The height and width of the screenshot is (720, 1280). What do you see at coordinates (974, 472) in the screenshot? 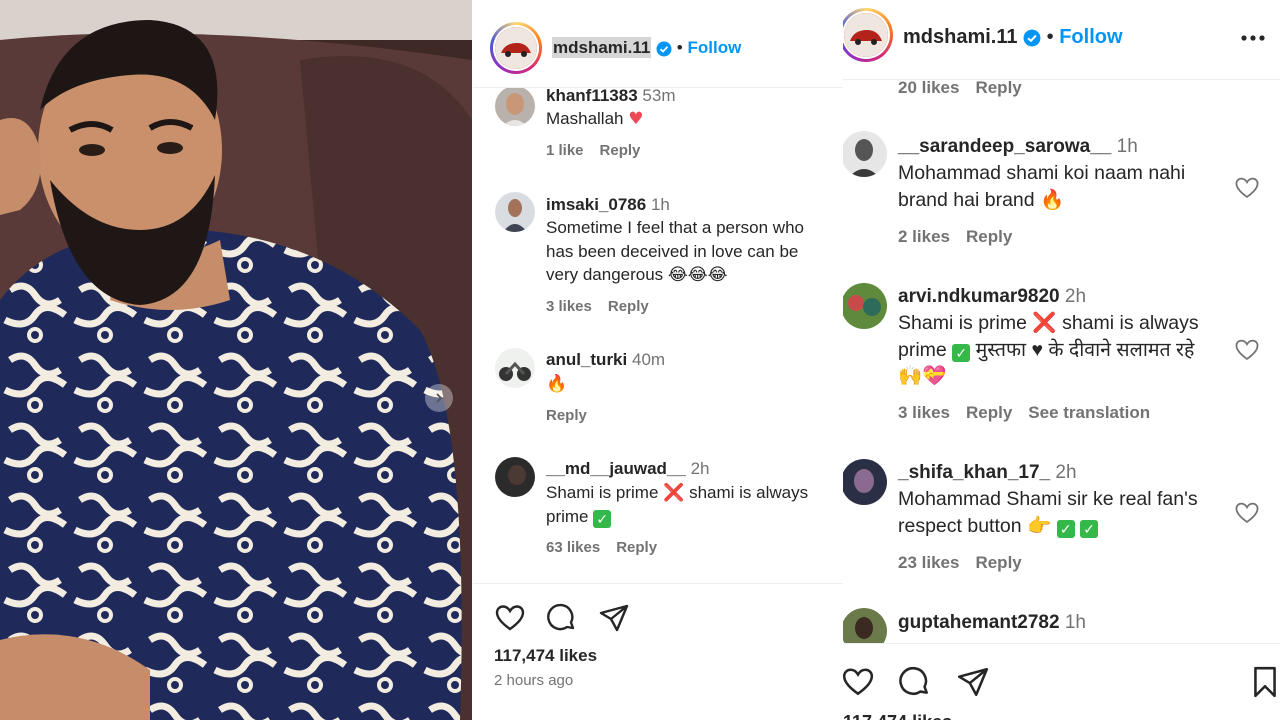
I see `comment-username: _shifa_khan_17_` at bounding box center [974, 472].